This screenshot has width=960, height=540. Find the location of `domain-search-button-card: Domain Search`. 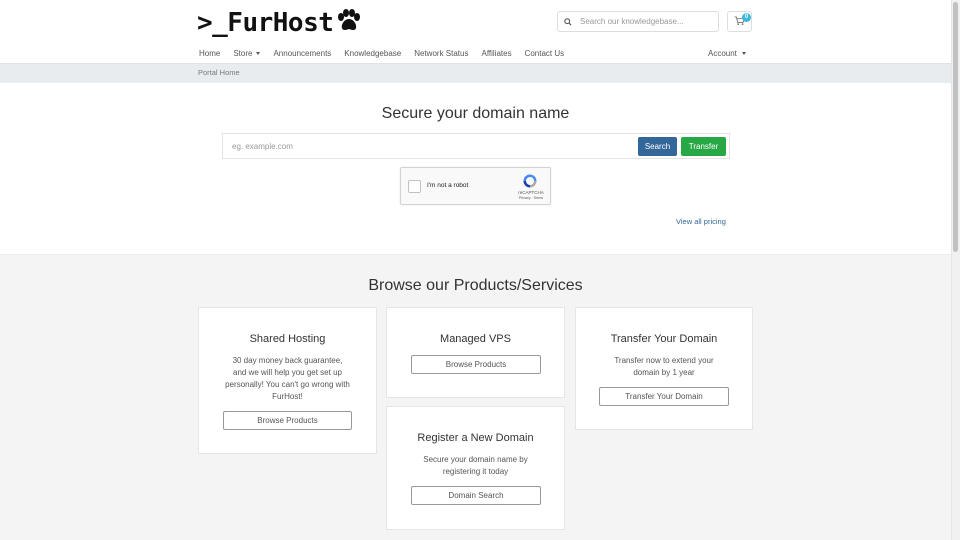

domain-search-button-card: Domain Search is located at coordinates (476, 495).